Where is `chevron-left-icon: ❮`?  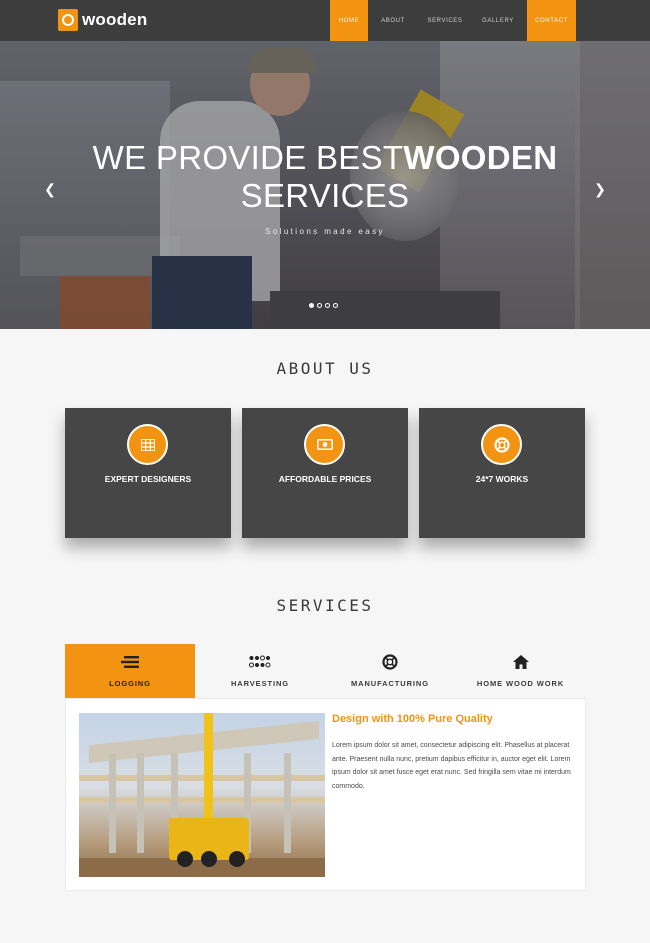 chevron-left-icon: ❮ is located at coordinates (50, 189).